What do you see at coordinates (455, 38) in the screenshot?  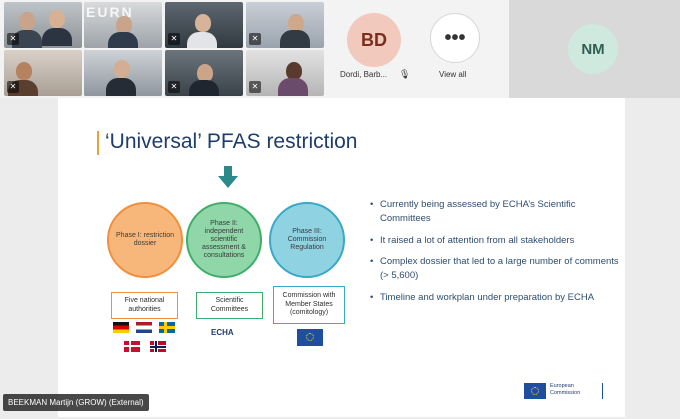 I see `view-all-button: •••` at bounding box center [455, 38].